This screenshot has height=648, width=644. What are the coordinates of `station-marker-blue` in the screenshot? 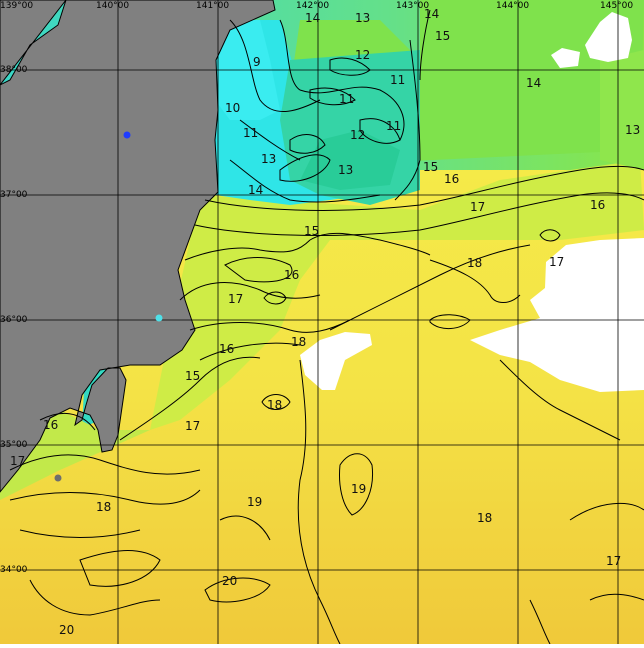 It's located at (127, 135).